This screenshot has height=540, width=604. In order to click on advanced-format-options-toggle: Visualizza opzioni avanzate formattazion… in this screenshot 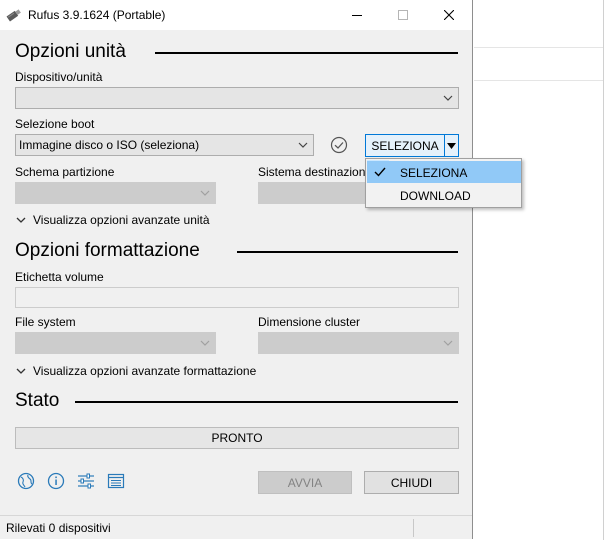, I will do `click(135, 371)`.